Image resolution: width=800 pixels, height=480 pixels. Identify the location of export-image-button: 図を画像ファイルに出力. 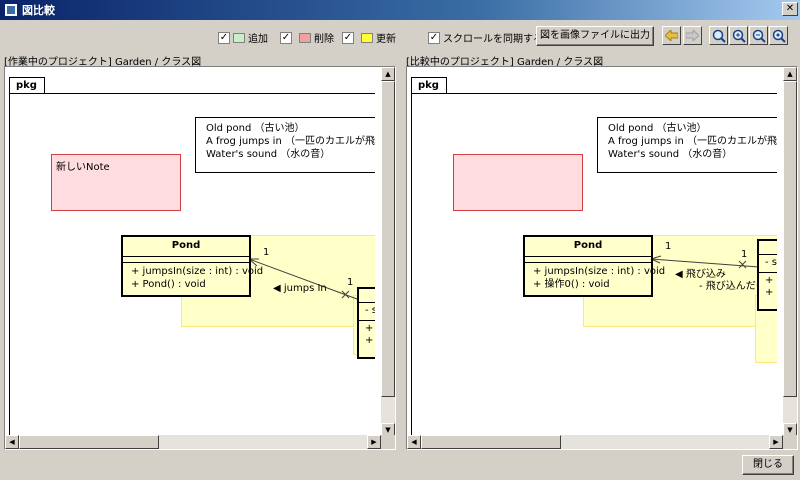
(595, 36).